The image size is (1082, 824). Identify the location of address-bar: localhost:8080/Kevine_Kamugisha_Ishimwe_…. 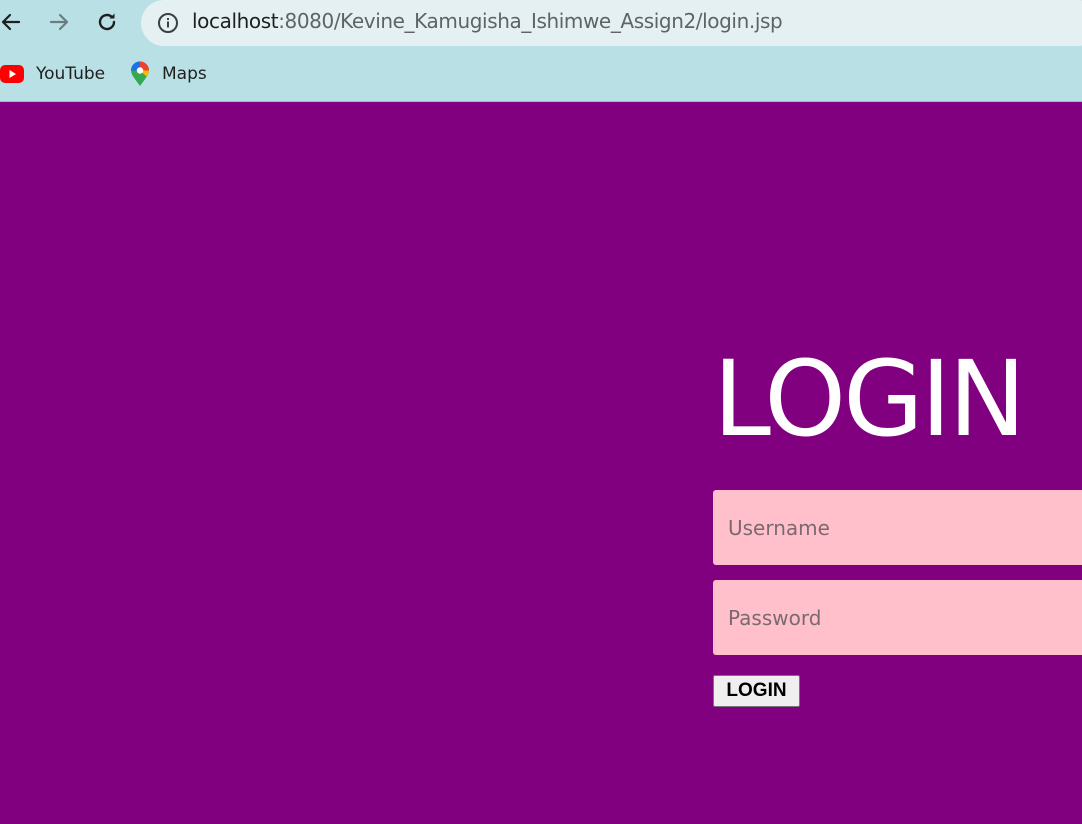
(611, 23).